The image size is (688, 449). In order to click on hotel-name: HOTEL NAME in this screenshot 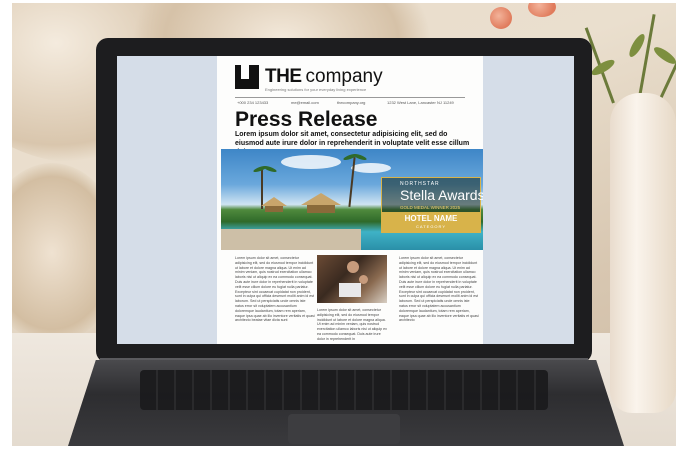, I will do `click(431, 218)`.